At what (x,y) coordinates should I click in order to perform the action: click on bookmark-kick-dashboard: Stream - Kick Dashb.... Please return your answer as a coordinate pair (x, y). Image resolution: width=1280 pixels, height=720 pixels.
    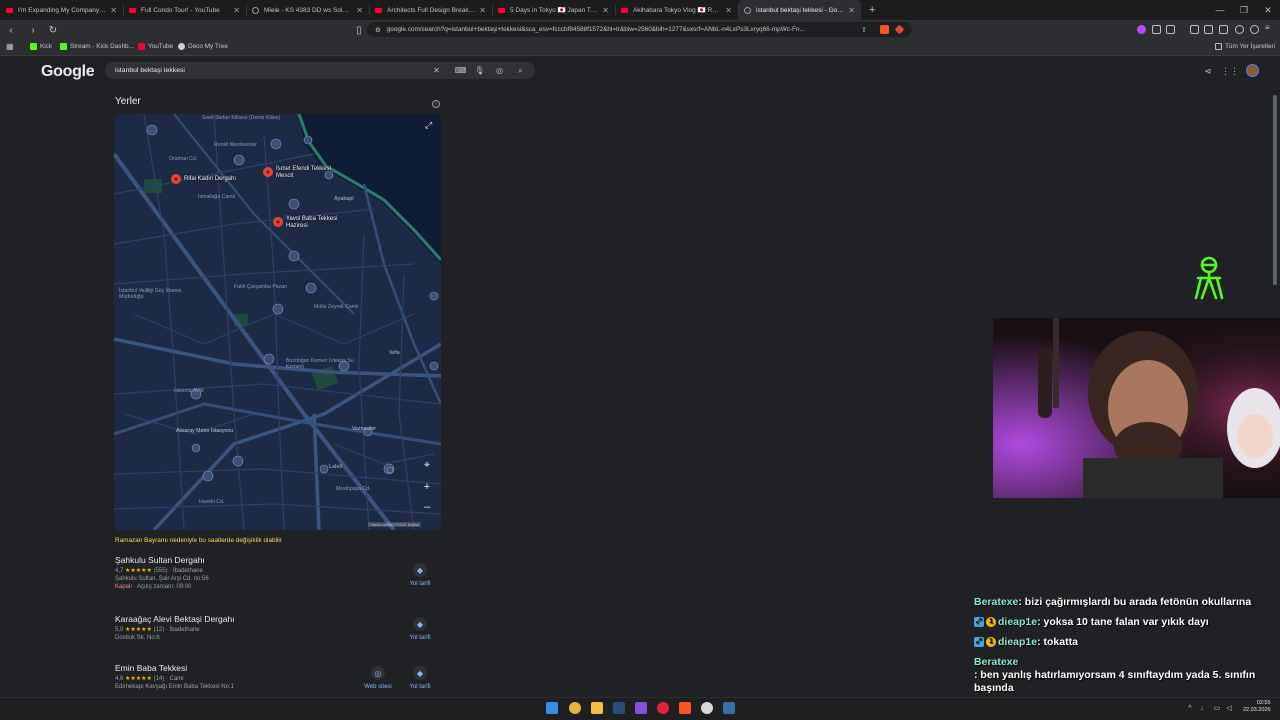
    Looking at the image, I should click on (97, 46).